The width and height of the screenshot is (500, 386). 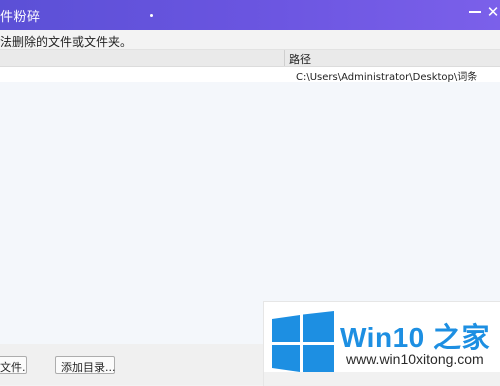 What do you see at coordinates (250, 58) in the screenshot?
I see `list-header: 路径` at bounding box center [250, 58].